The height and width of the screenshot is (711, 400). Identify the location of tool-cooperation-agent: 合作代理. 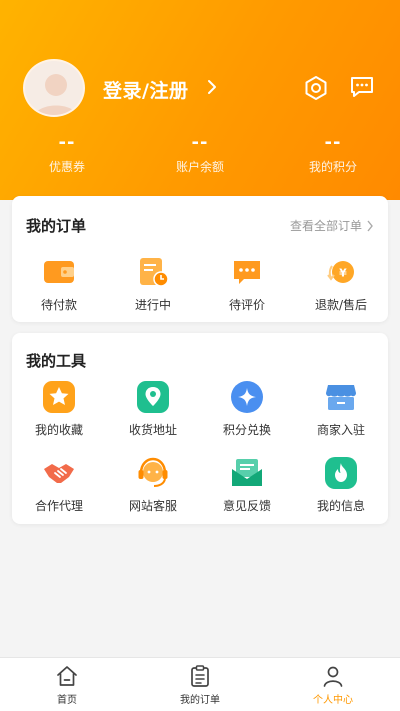
(59, 484).